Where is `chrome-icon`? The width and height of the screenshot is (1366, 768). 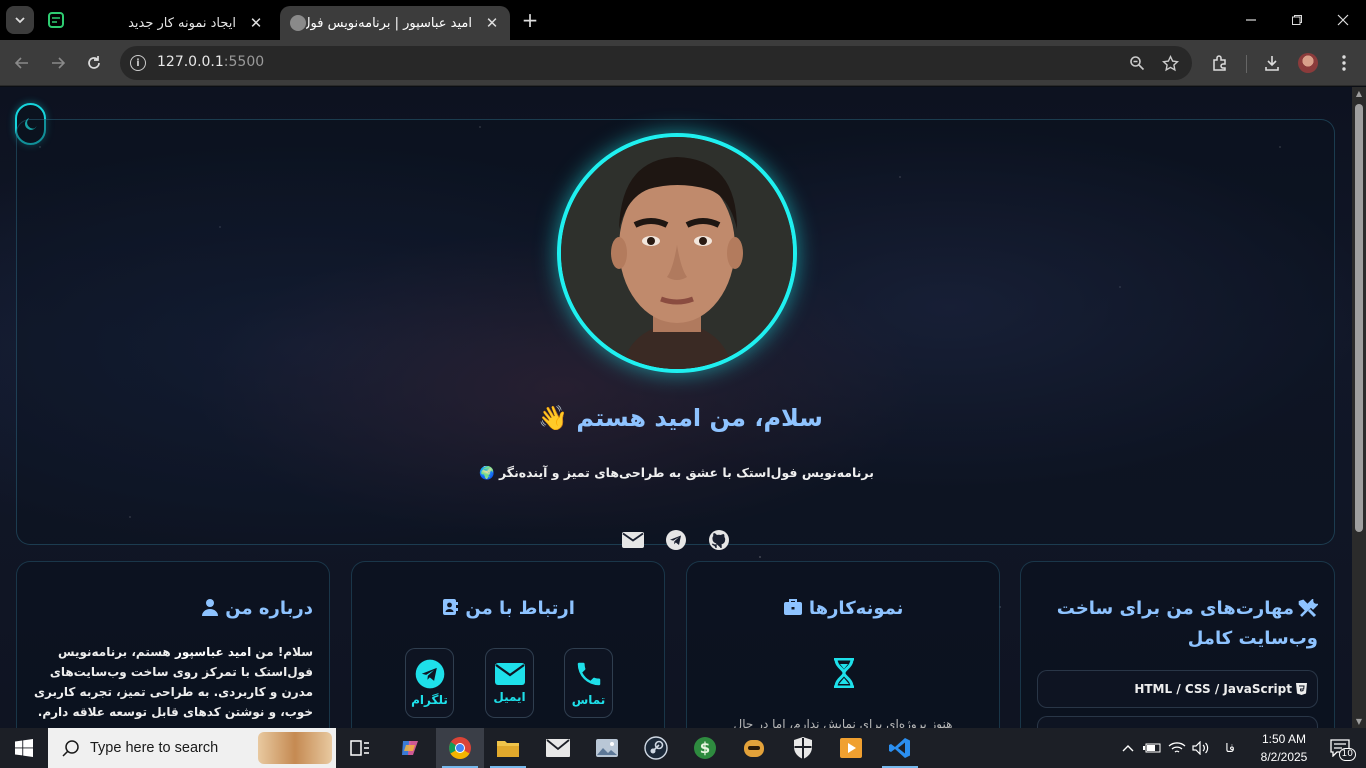 chrome-icon is located at coordinates (460, 748).